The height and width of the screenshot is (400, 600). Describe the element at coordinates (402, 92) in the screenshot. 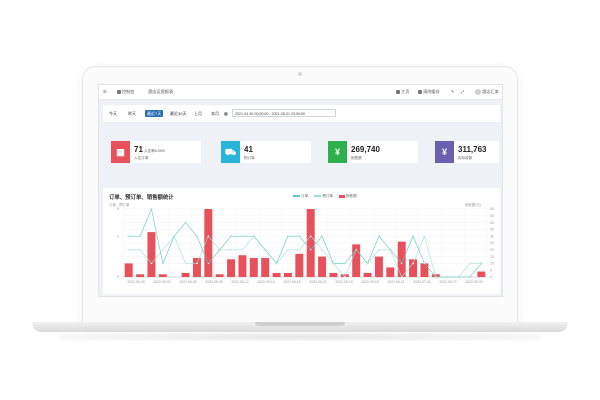

I see `nav-home-right: 主页` at that location.